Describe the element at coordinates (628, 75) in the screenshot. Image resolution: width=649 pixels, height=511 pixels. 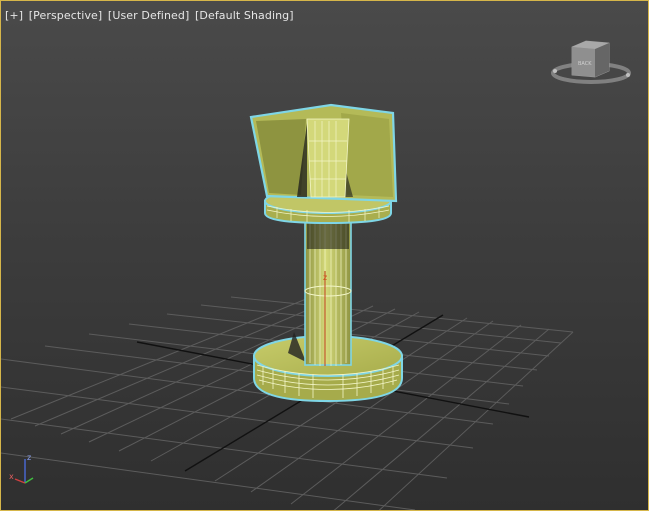
I see `viewcube-compass-icon-right` at that location.